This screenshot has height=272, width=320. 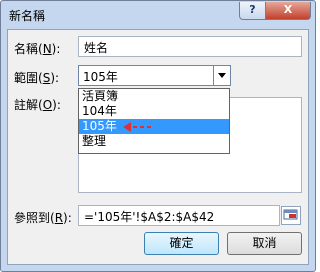 I want to click on dropdown-item-105: 105年, so click(x=154, y=126).